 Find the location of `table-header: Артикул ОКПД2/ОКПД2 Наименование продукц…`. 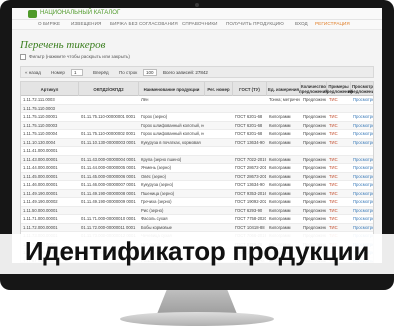

table-header: Артикул ОКПД2/ОКПД2 Наименование продукц… is located at coordinates (197, 89).